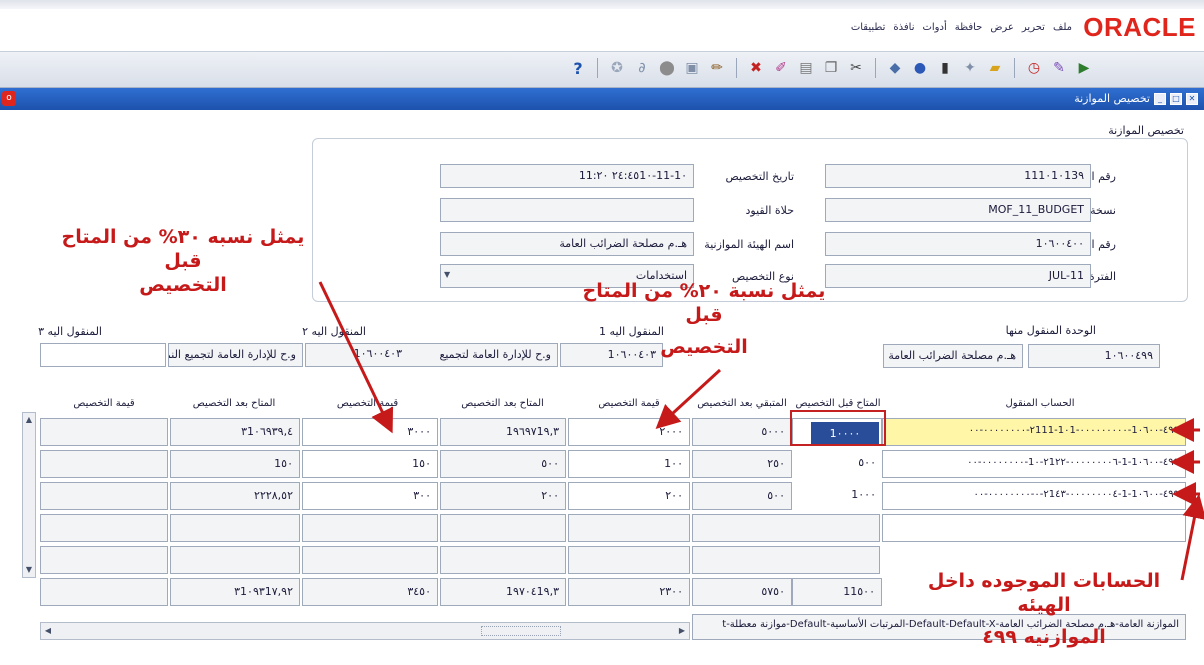 This screenshot has width=1204, height=665. Describe the element at coordinates (895, 68) in the screenshot. I see `switch-icon: ◆` at that location.